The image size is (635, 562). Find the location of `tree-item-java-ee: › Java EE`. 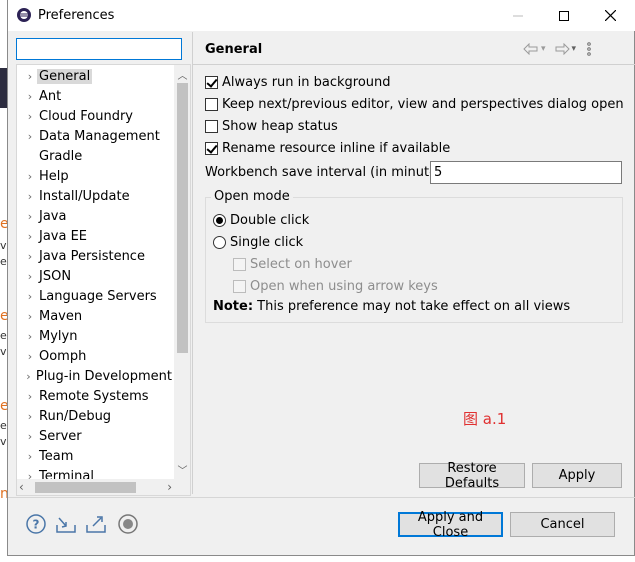

tree-item-java-ee: › Java EE is located at coordinates (95, 236).